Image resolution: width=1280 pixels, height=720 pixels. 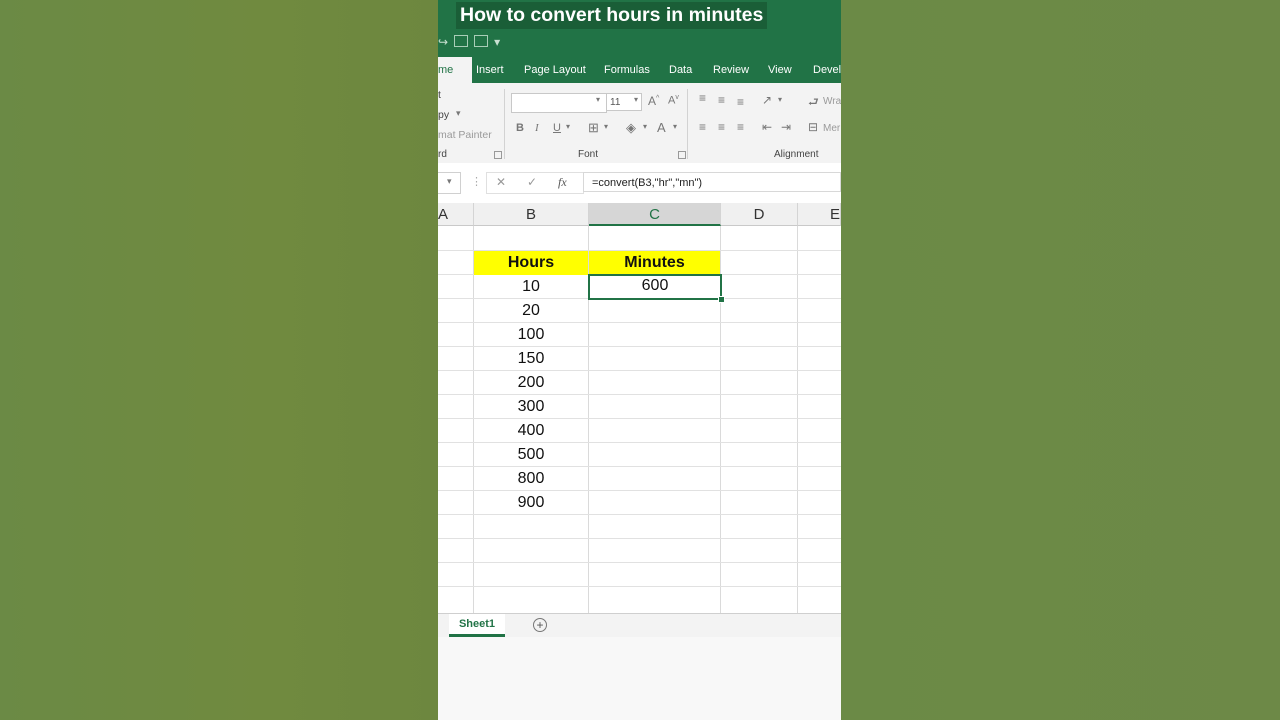 I want to click on copy-button: py, so click(x=443, y=115).